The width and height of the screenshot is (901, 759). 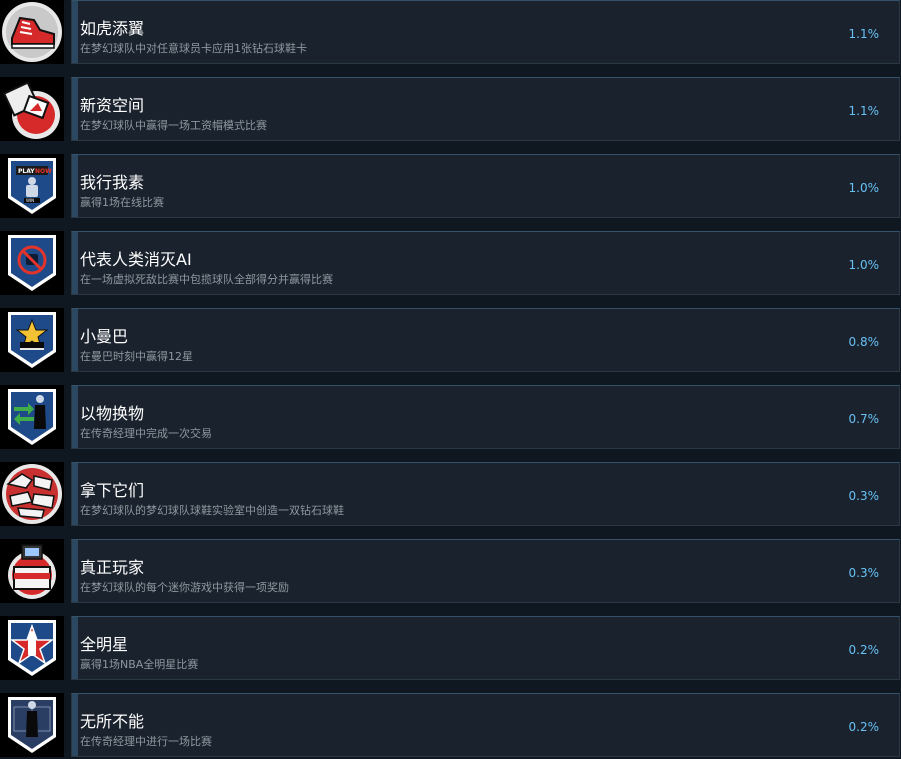 I want to click on manager-court-badge-icon, so click(x=32, y=725).